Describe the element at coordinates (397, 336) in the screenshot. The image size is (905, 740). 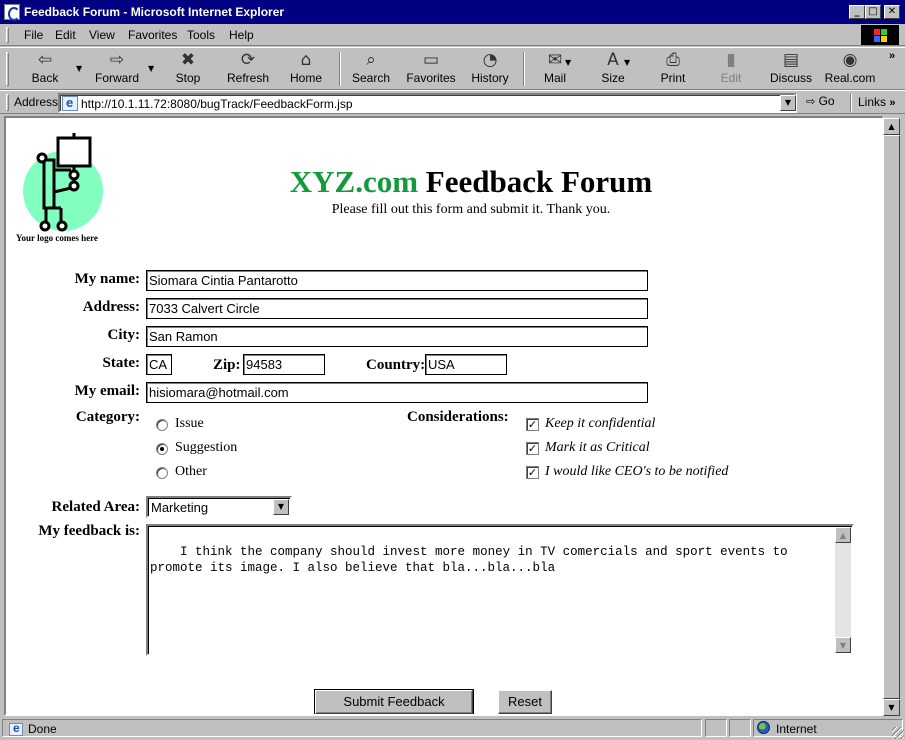
I see `city-field: San Ramon` at that location.